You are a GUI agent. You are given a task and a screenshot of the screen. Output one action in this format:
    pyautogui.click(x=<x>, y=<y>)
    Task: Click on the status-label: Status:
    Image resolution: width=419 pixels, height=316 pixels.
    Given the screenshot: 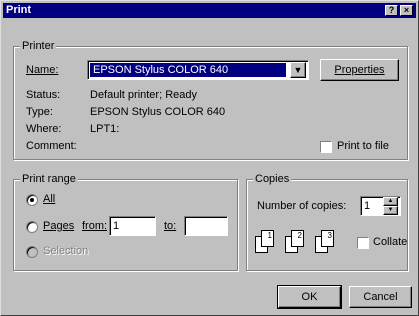 What is the action you would take?
    pyautogui.click(x=43, y=95)
    